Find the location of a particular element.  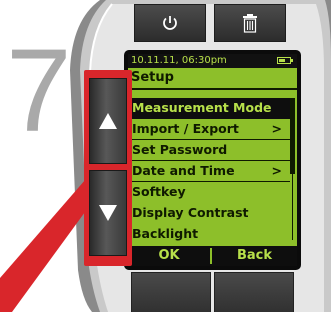

menu-item-set-password: Set Password is located at coordinates (209, 150).